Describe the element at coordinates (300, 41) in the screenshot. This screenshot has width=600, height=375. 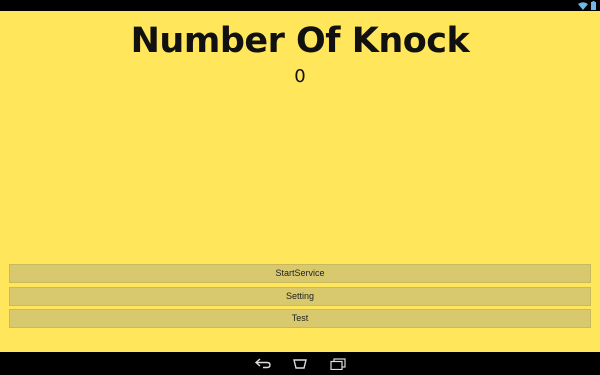
I see `page-title: Number Of Knock` at that location.